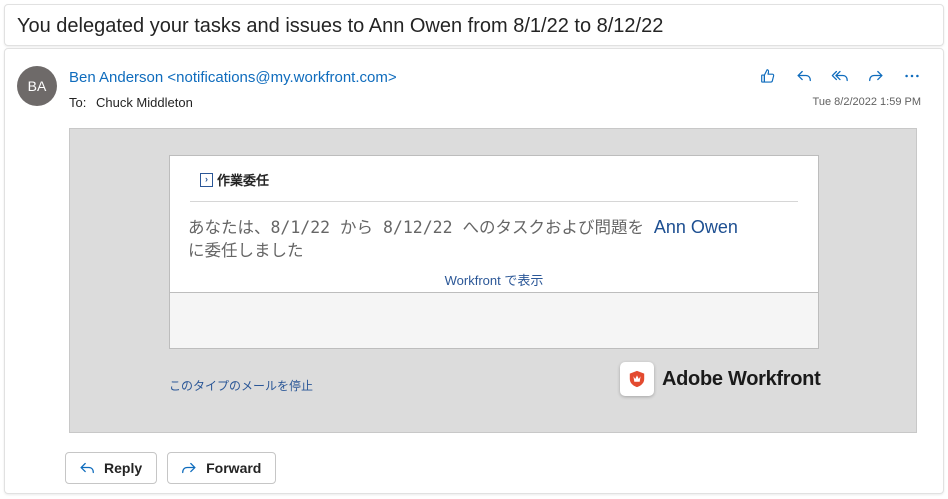 The width and height of the screenshot is (948, 499). Describe the element at coordinates (241, 385) in the screenshot. I see `unsubscribe-link: このタイプのメールを停止` at that location.